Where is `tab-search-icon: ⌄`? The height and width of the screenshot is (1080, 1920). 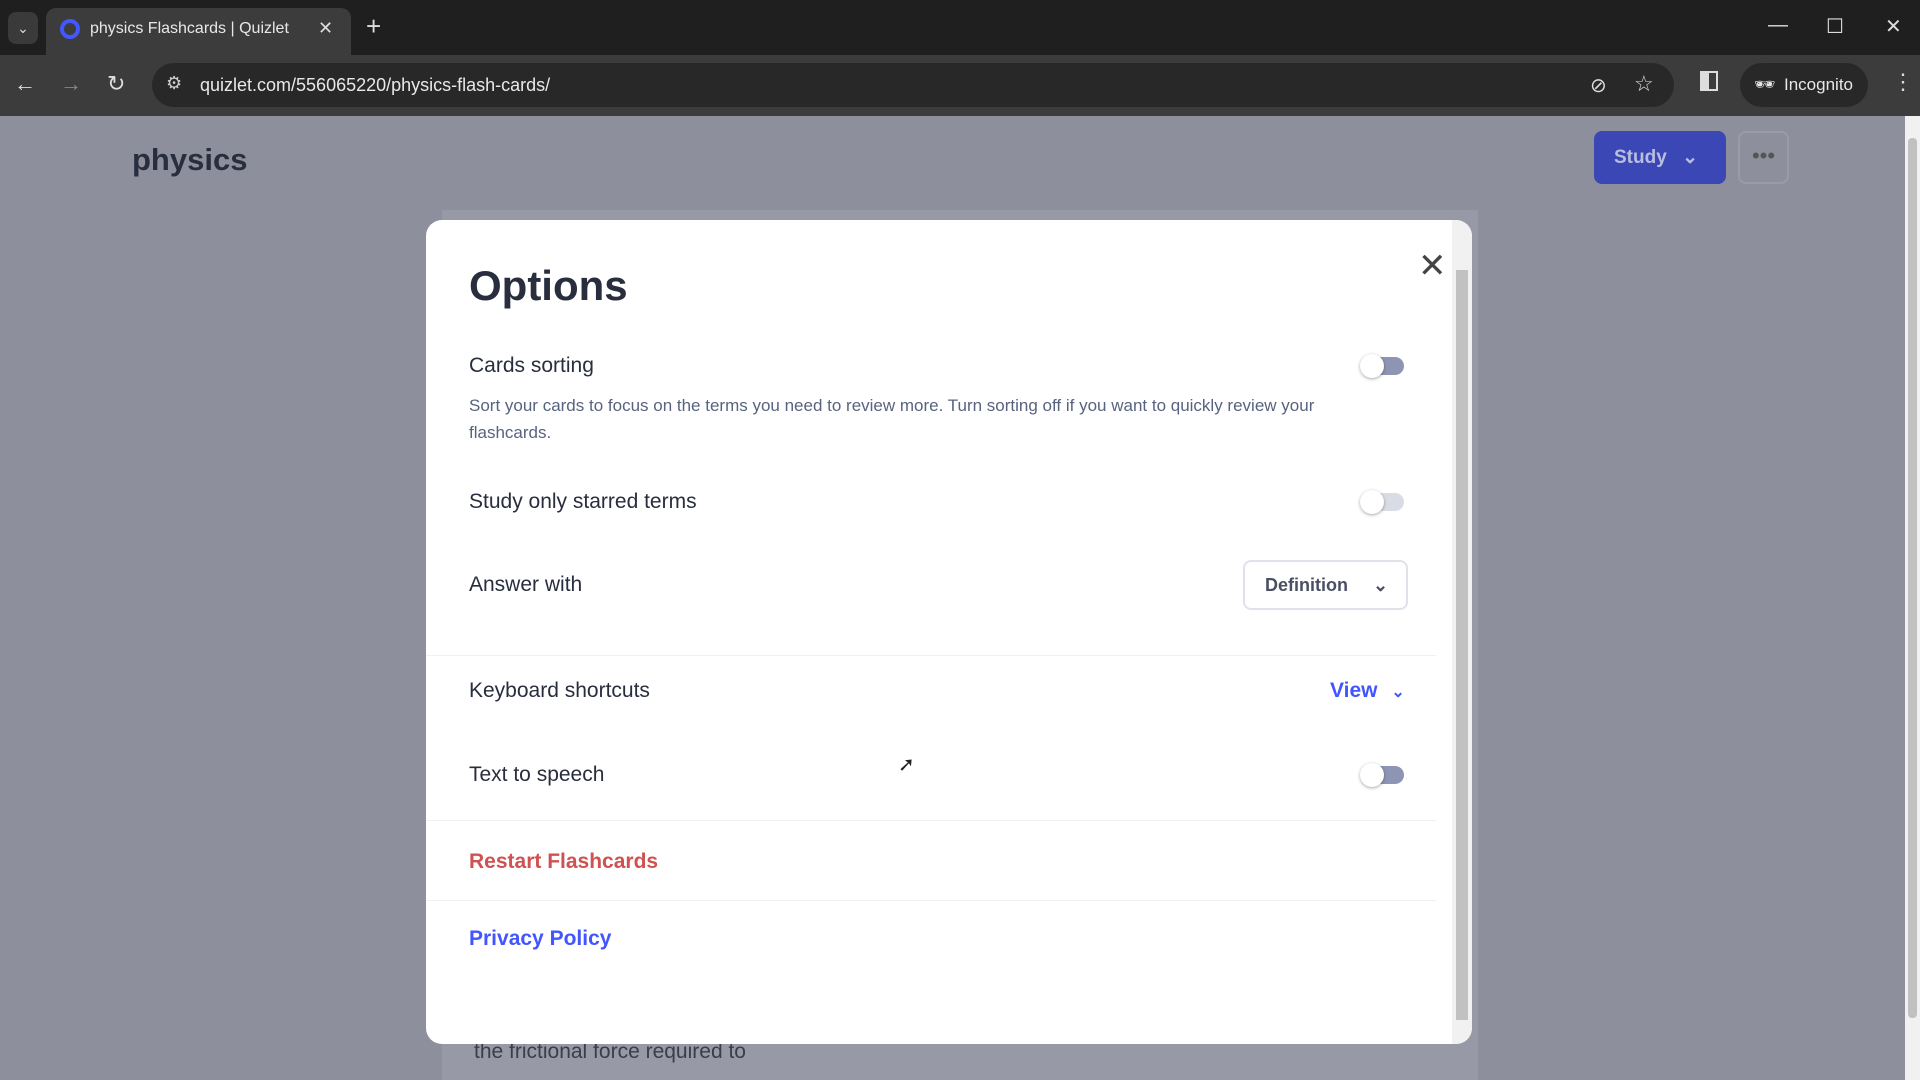 tab-search-icon: ⌄ is located at coordinates (23, 28).